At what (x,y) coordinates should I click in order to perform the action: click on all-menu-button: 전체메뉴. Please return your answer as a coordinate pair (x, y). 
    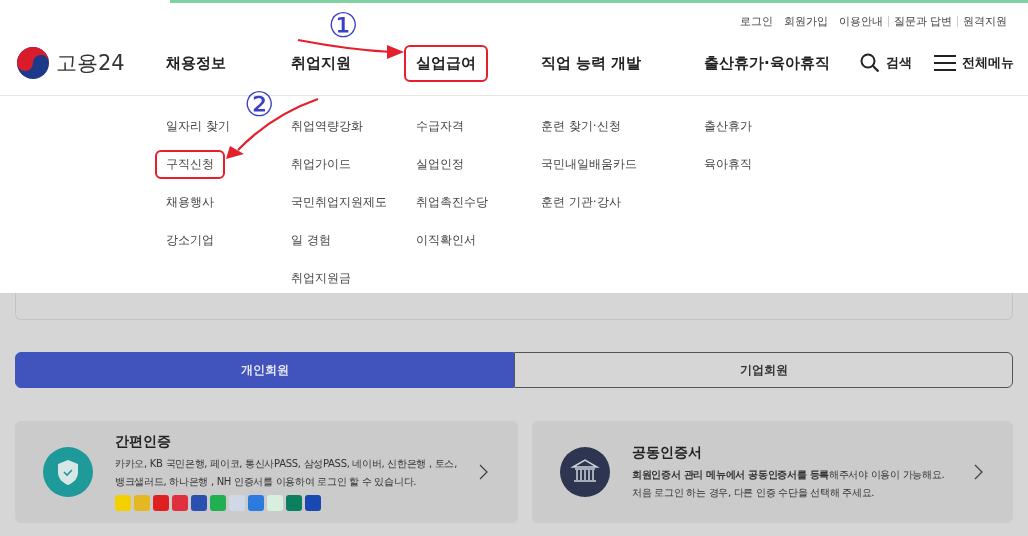
    Looking at the image, I should click on (974, 63).